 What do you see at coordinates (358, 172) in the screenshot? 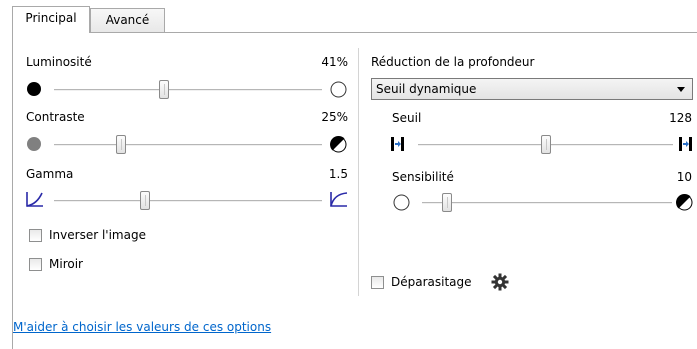
I see `column-divider` at bounding box center [358, 172].